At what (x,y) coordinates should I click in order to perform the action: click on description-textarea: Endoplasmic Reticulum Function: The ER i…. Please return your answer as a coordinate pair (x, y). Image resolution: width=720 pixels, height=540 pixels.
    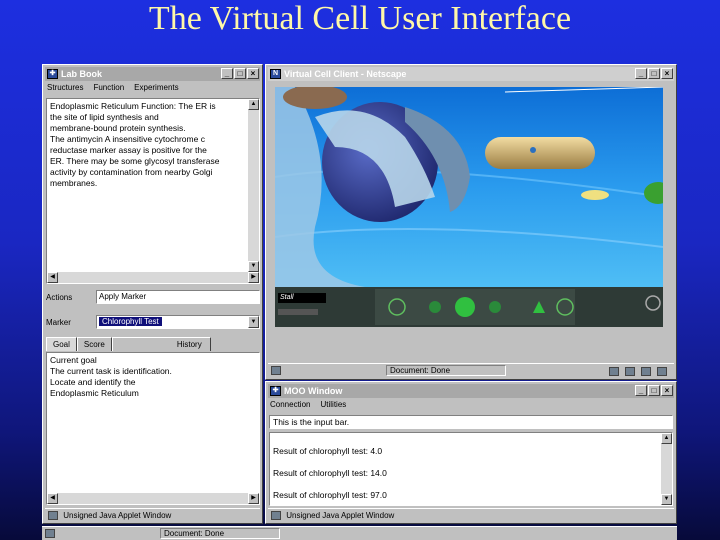
    Looking at the image, I should click on (153, 191).